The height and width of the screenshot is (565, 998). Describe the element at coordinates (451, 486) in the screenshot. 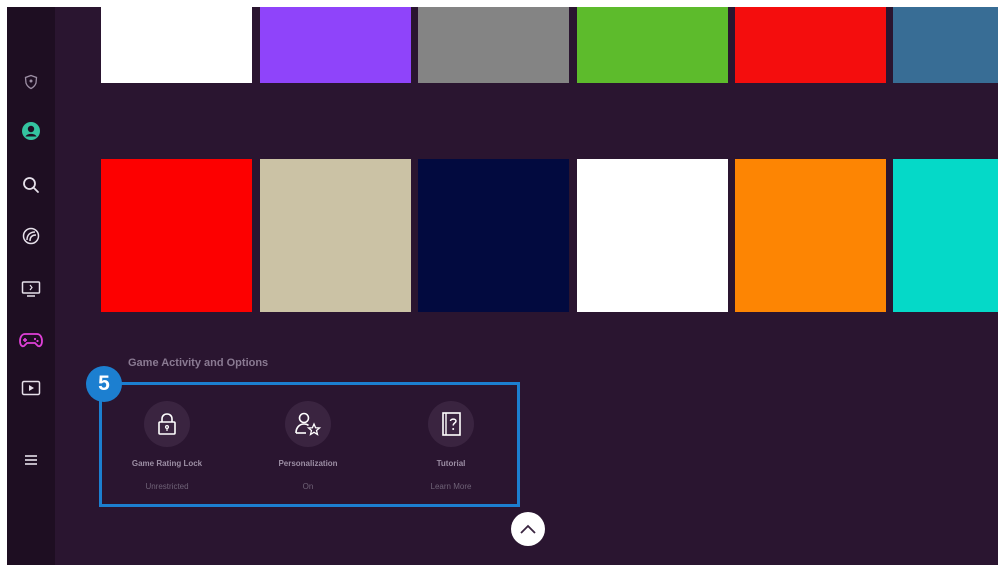

I see `option-value: Learn More` at that location.